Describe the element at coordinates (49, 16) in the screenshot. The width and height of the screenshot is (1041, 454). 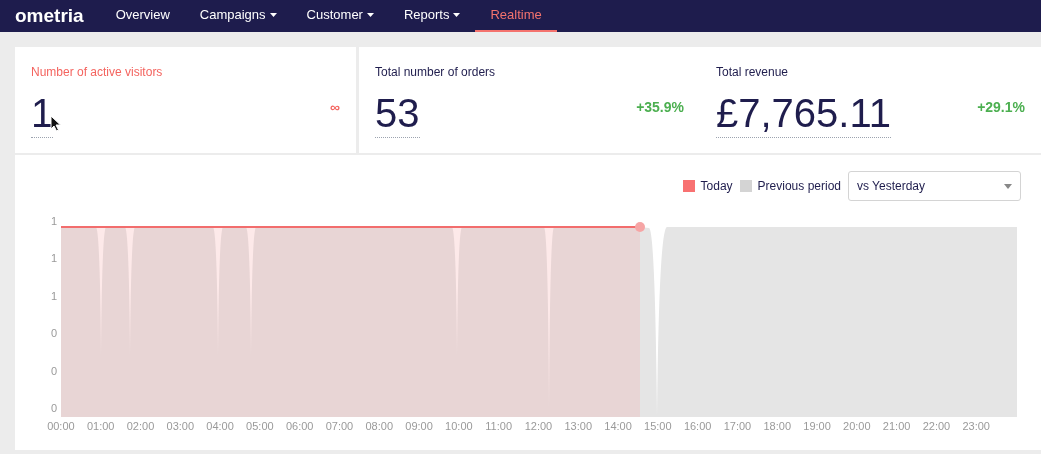
I see `logo: ometria` at that location.